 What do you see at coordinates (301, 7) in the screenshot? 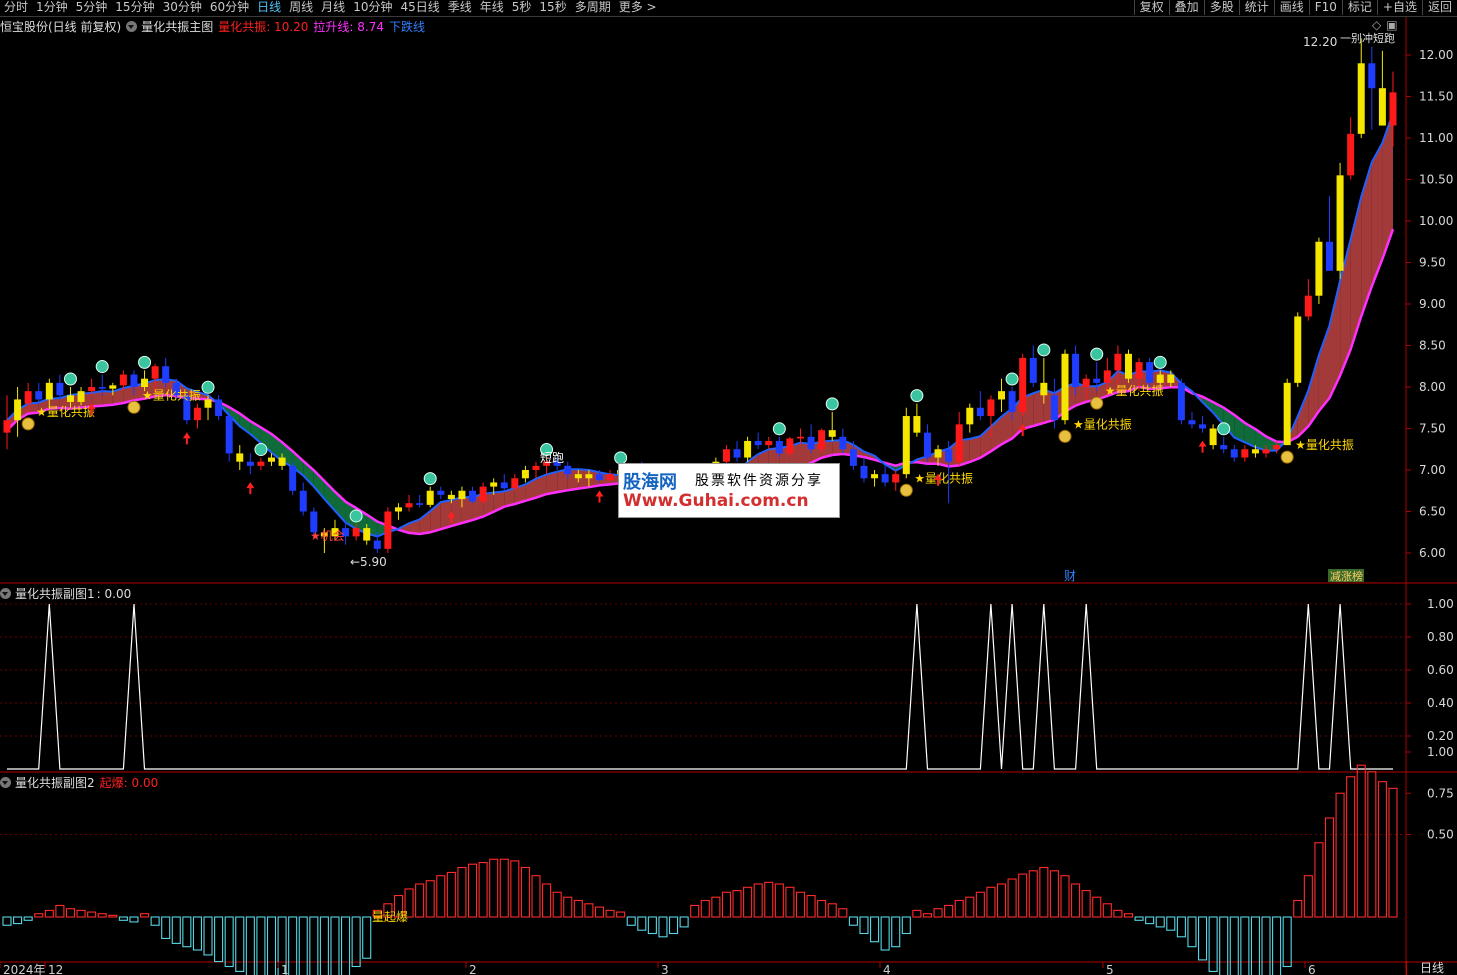
I see `period-tab-7: 周线` at bounding box center [301, 7].